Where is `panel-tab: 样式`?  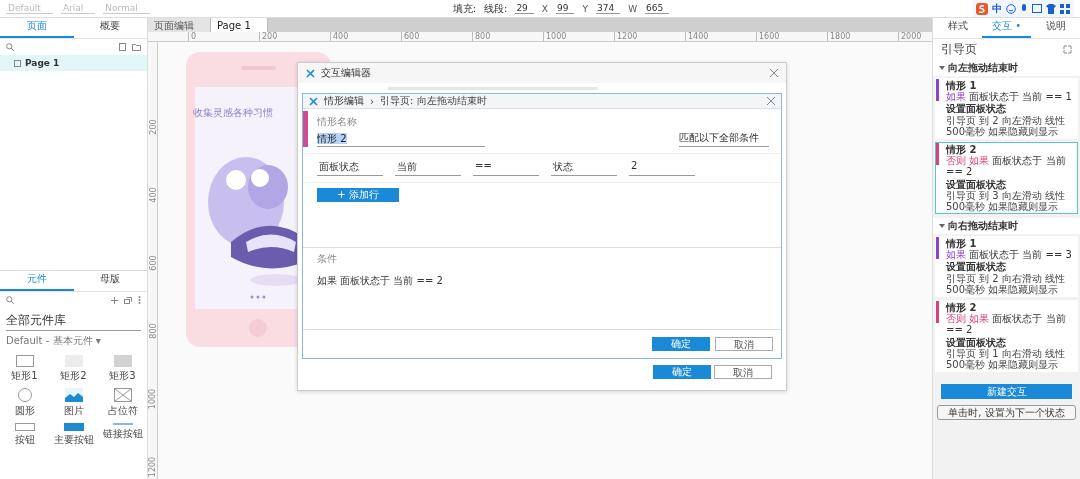 panel-tab: 样式 is located at coordinates (957, 28).